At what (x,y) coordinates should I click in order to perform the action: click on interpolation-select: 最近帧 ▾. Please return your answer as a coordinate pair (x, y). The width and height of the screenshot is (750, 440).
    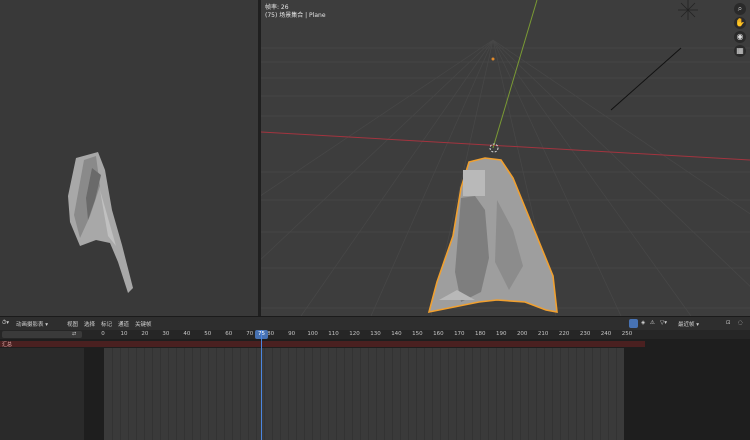
    Looking at the image, I should click on (688, 324).